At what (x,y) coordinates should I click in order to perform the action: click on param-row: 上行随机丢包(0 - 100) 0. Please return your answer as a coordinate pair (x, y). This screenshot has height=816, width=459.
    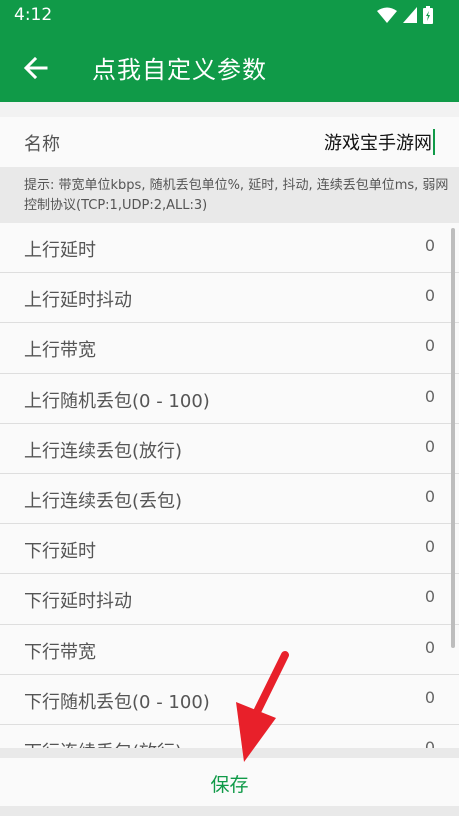
    Looking at the image, I should click on (229, 399).